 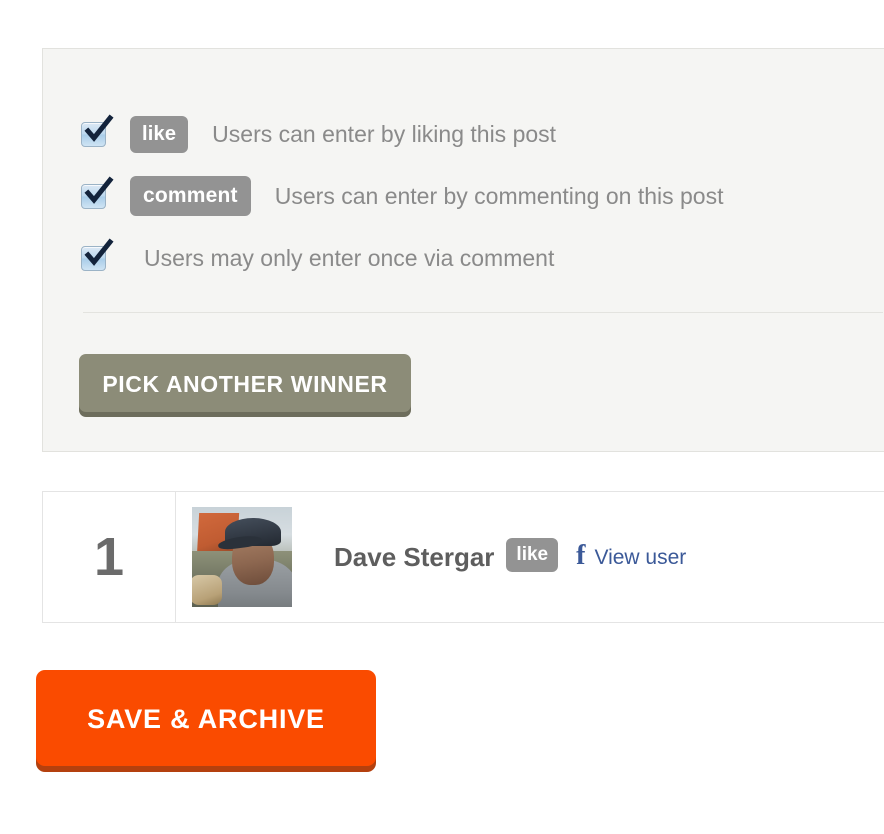 I want to click on checkbox-enter-by-like, so click(x=97, y=130).